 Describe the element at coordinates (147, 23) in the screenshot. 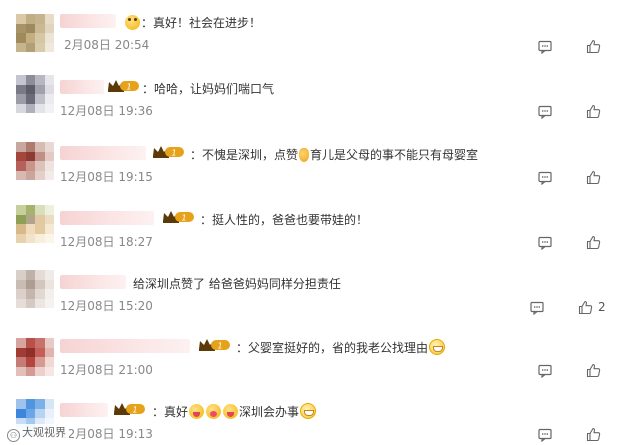

I see `comment-text-segment: ：` at that location.